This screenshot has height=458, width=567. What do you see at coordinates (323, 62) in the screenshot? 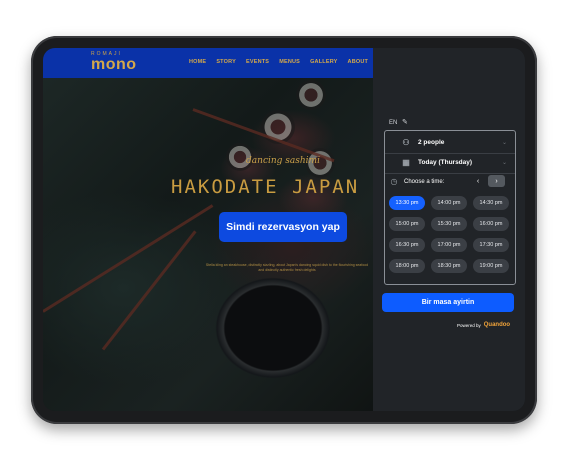
I see `nav-gallery: GALLERY` at bounding box center [323, 62].